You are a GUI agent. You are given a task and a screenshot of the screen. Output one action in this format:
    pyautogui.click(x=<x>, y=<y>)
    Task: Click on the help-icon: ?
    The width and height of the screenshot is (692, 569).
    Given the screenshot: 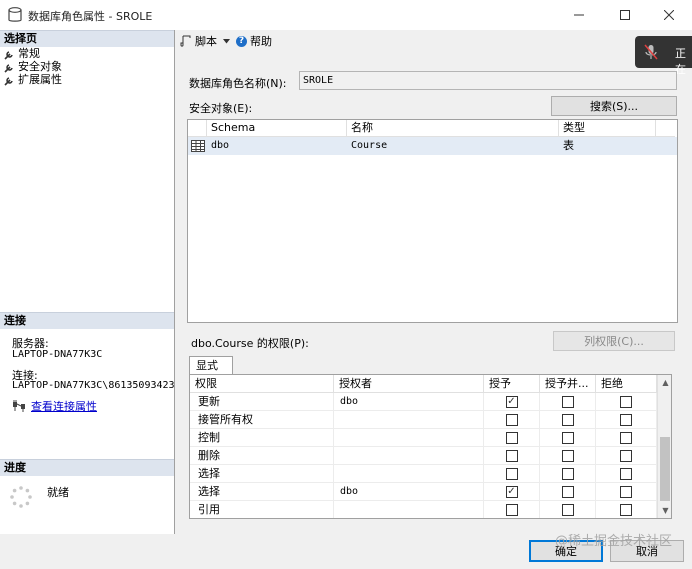 What is the action you would take?
    pyautogui.click(x=241, y=41)
    